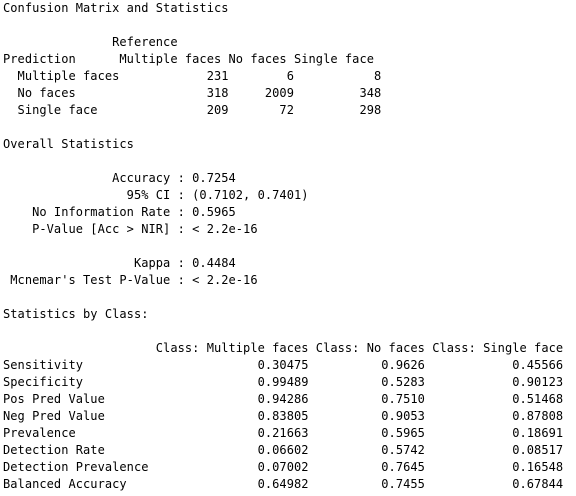 This screenshot has height=496, width=576. I want to click on console-line: Reference, so click(90, 42).